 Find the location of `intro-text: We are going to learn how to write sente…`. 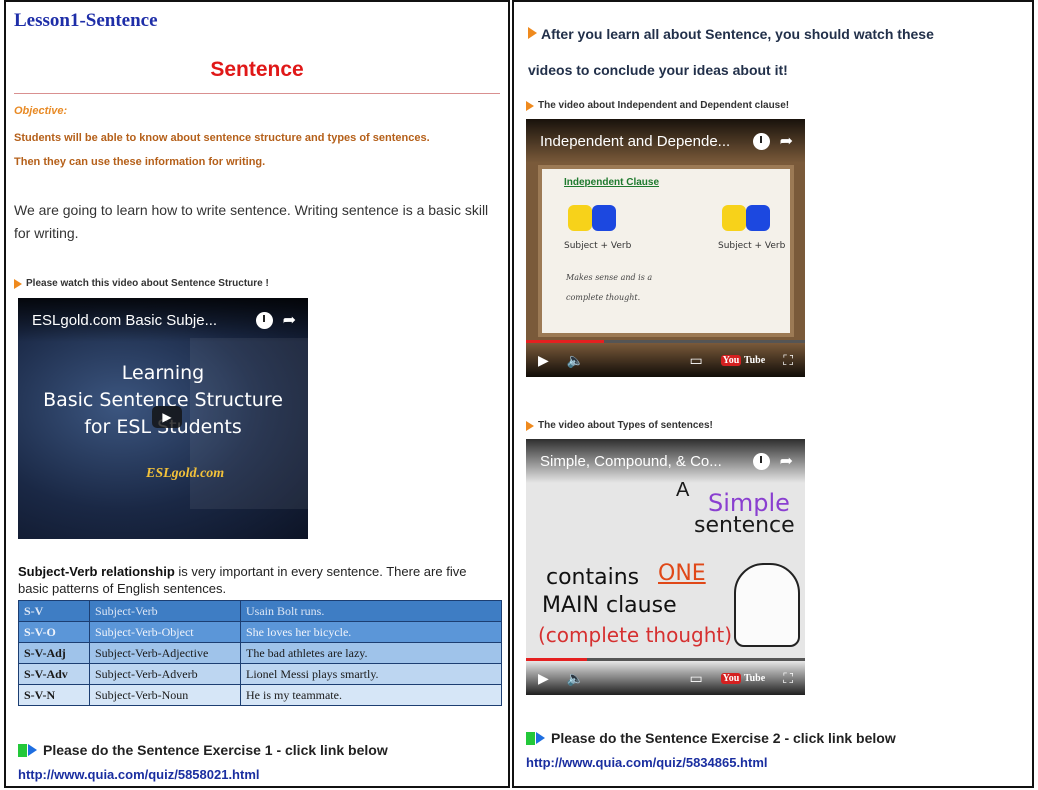

intro-text: We are going to learn how to write sente… is located at coordinates (251, 221).